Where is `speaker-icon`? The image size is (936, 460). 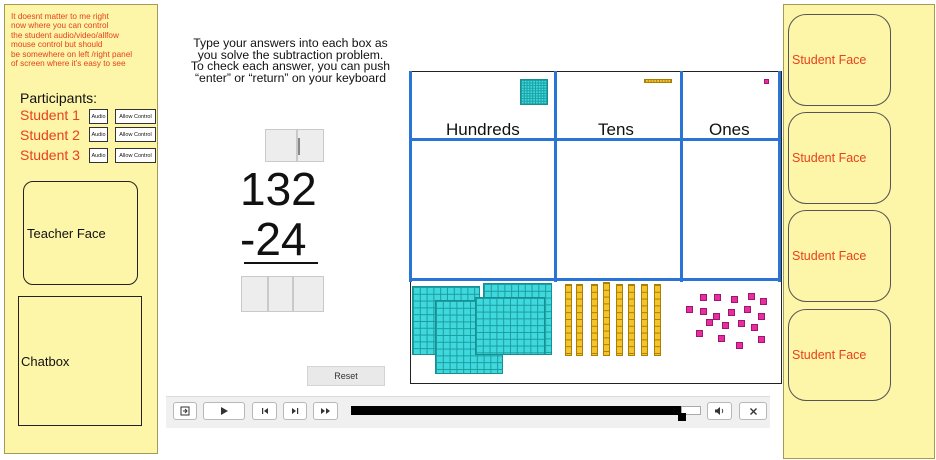
speaker-icon is located at coordinates (718, 411).